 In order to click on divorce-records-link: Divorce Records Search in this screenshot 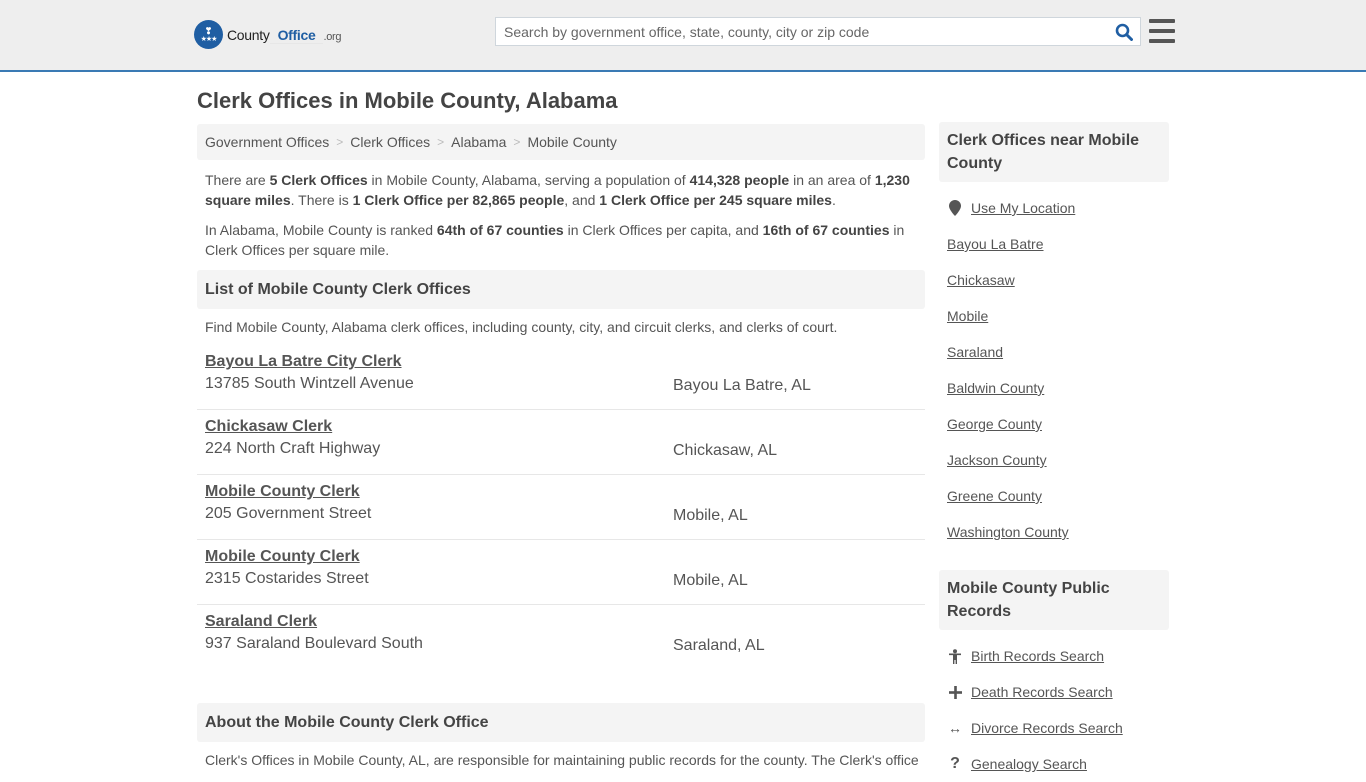, I will do `click(1047, 728)`.